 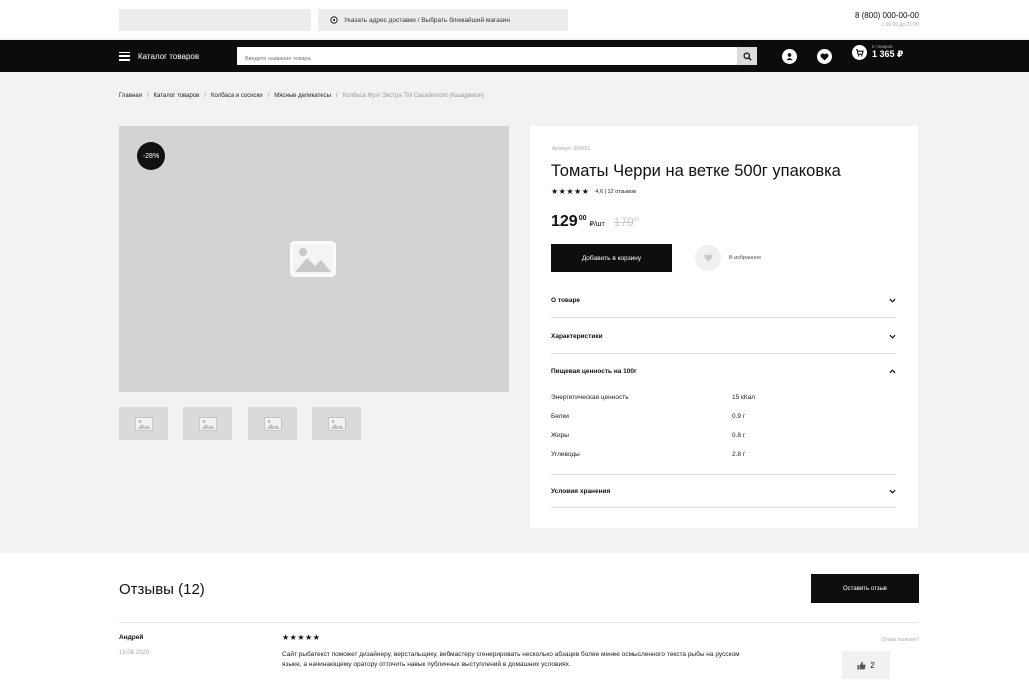 What do you see at coordinates (560, 416) in the screenshot?
I see `nutrition-name: Белки` at bounding box center [560, 416].